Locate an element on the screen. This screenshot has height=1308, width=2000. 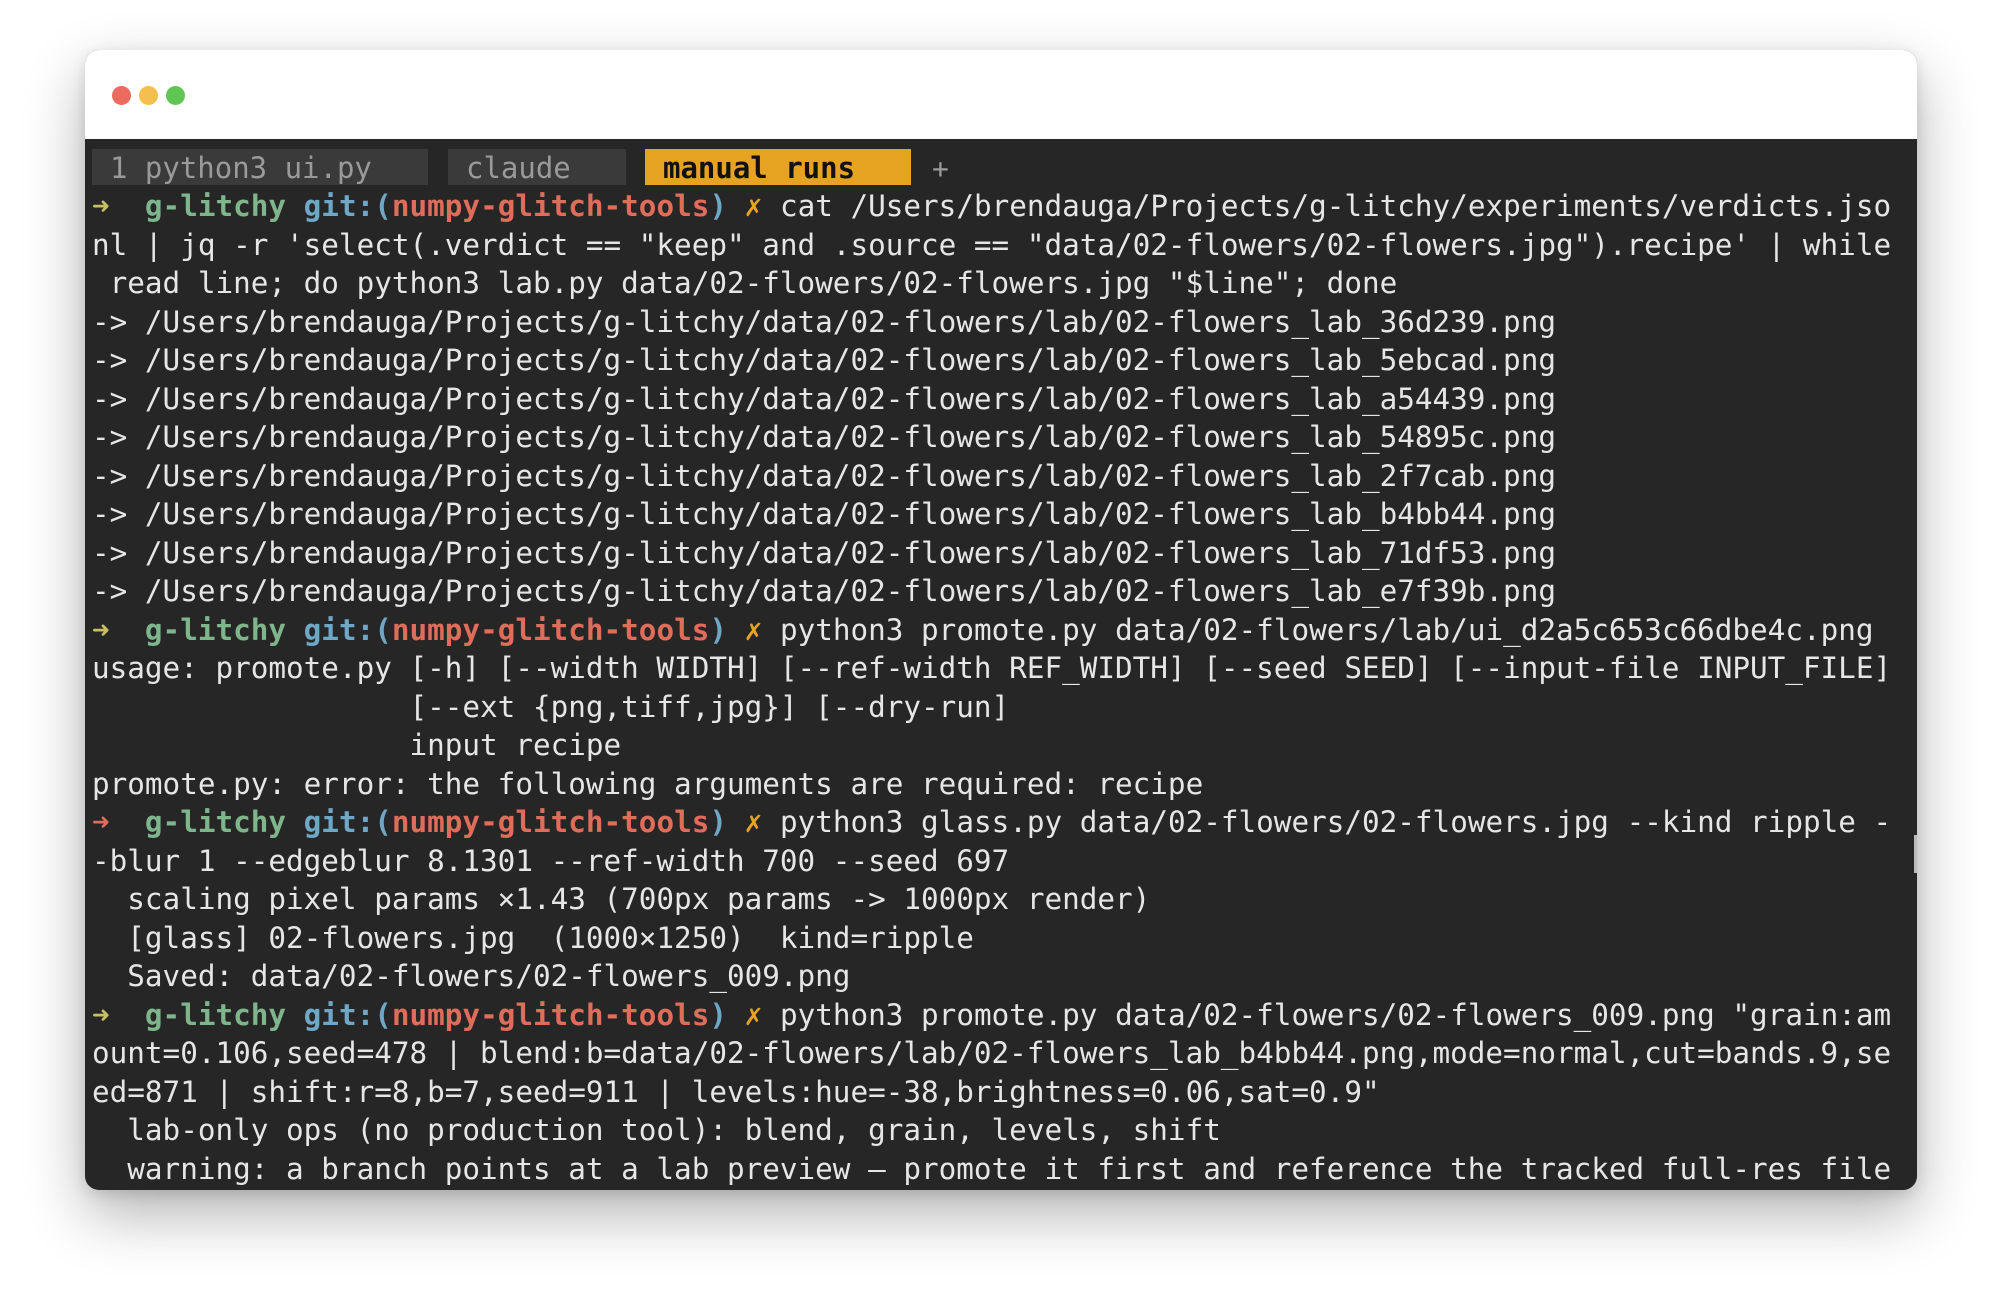
output-line: input recipe is located at coordinates (357, 745).